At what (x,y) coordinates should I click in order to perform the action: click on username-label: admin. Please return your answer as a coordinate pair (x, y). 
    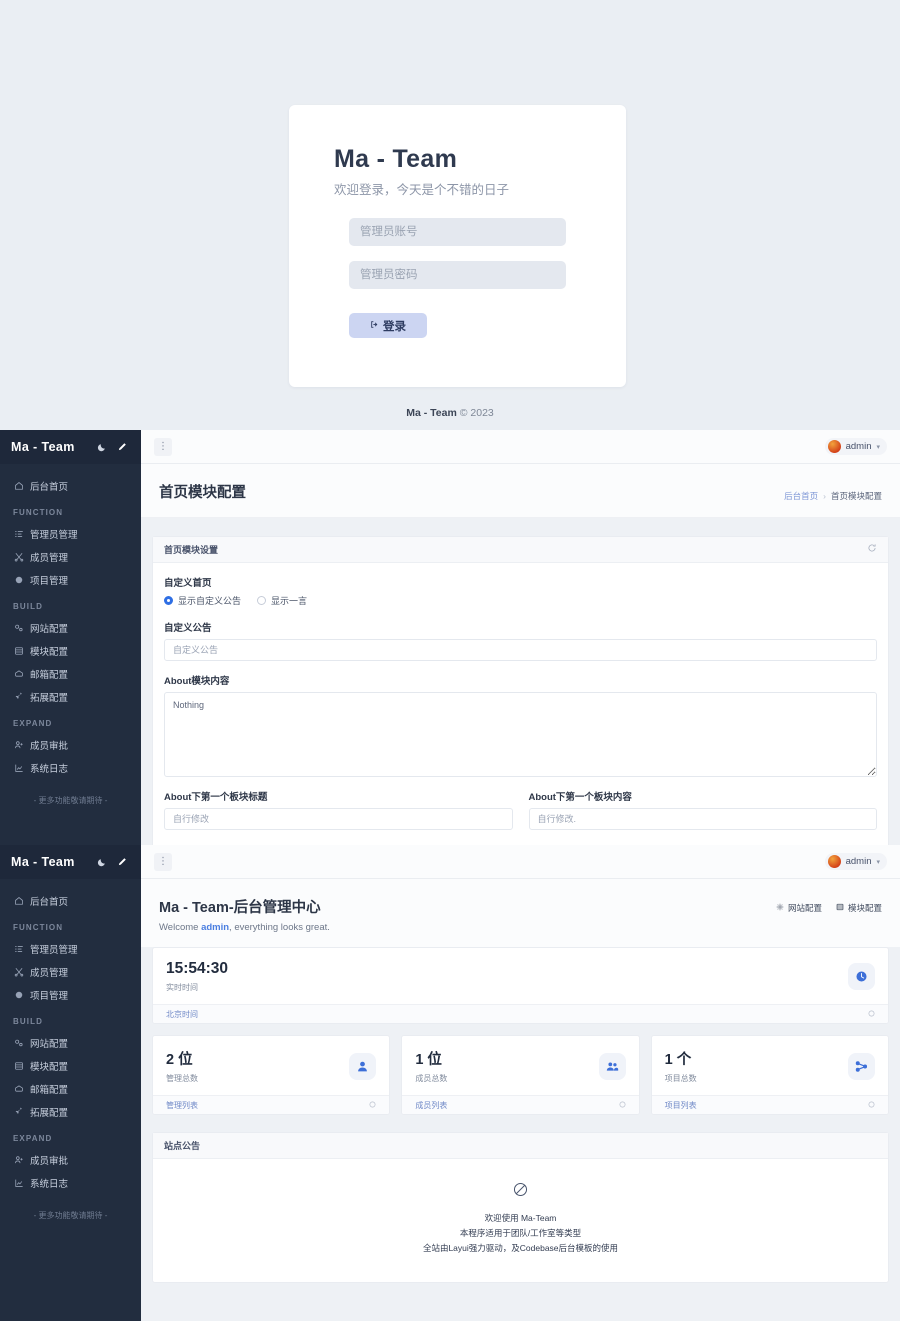
    Looking at the image, I should click on (858, 861).